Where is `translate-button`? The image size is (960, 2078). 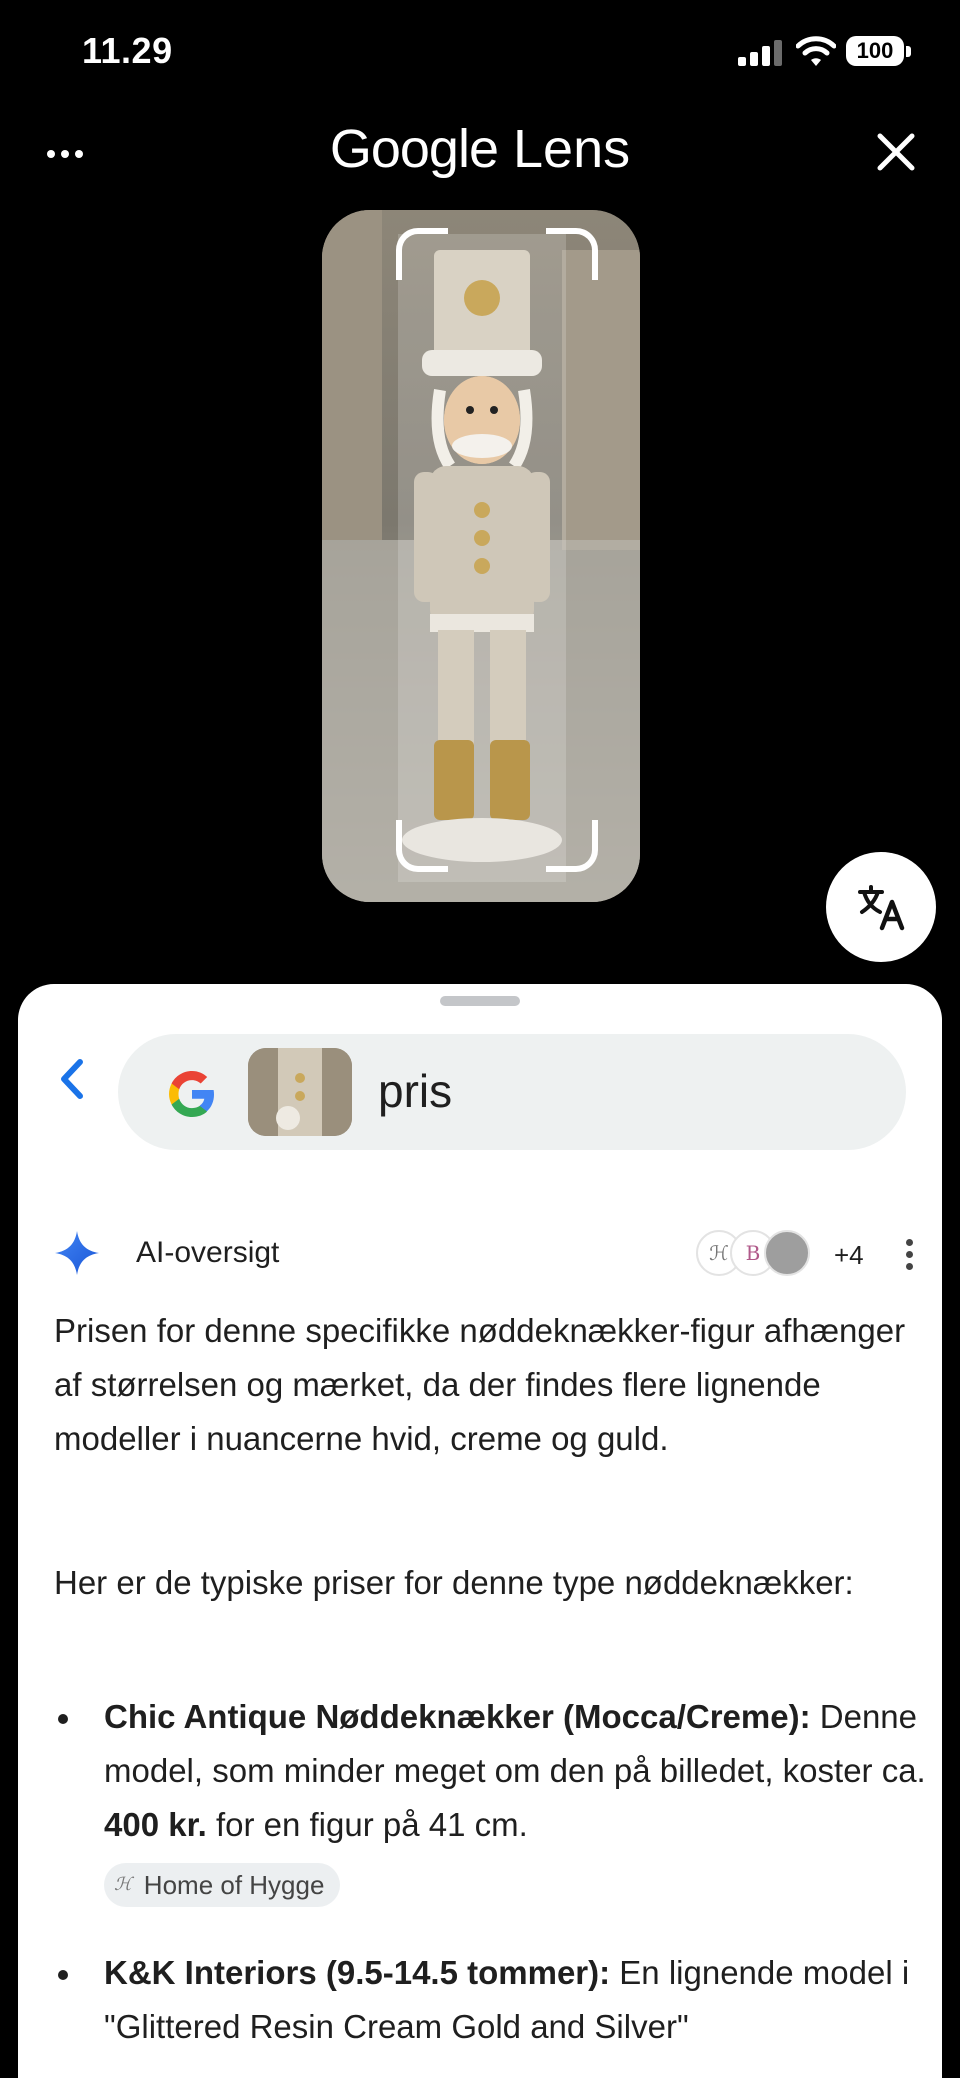
translate-button is located at coordinates (881, 907).